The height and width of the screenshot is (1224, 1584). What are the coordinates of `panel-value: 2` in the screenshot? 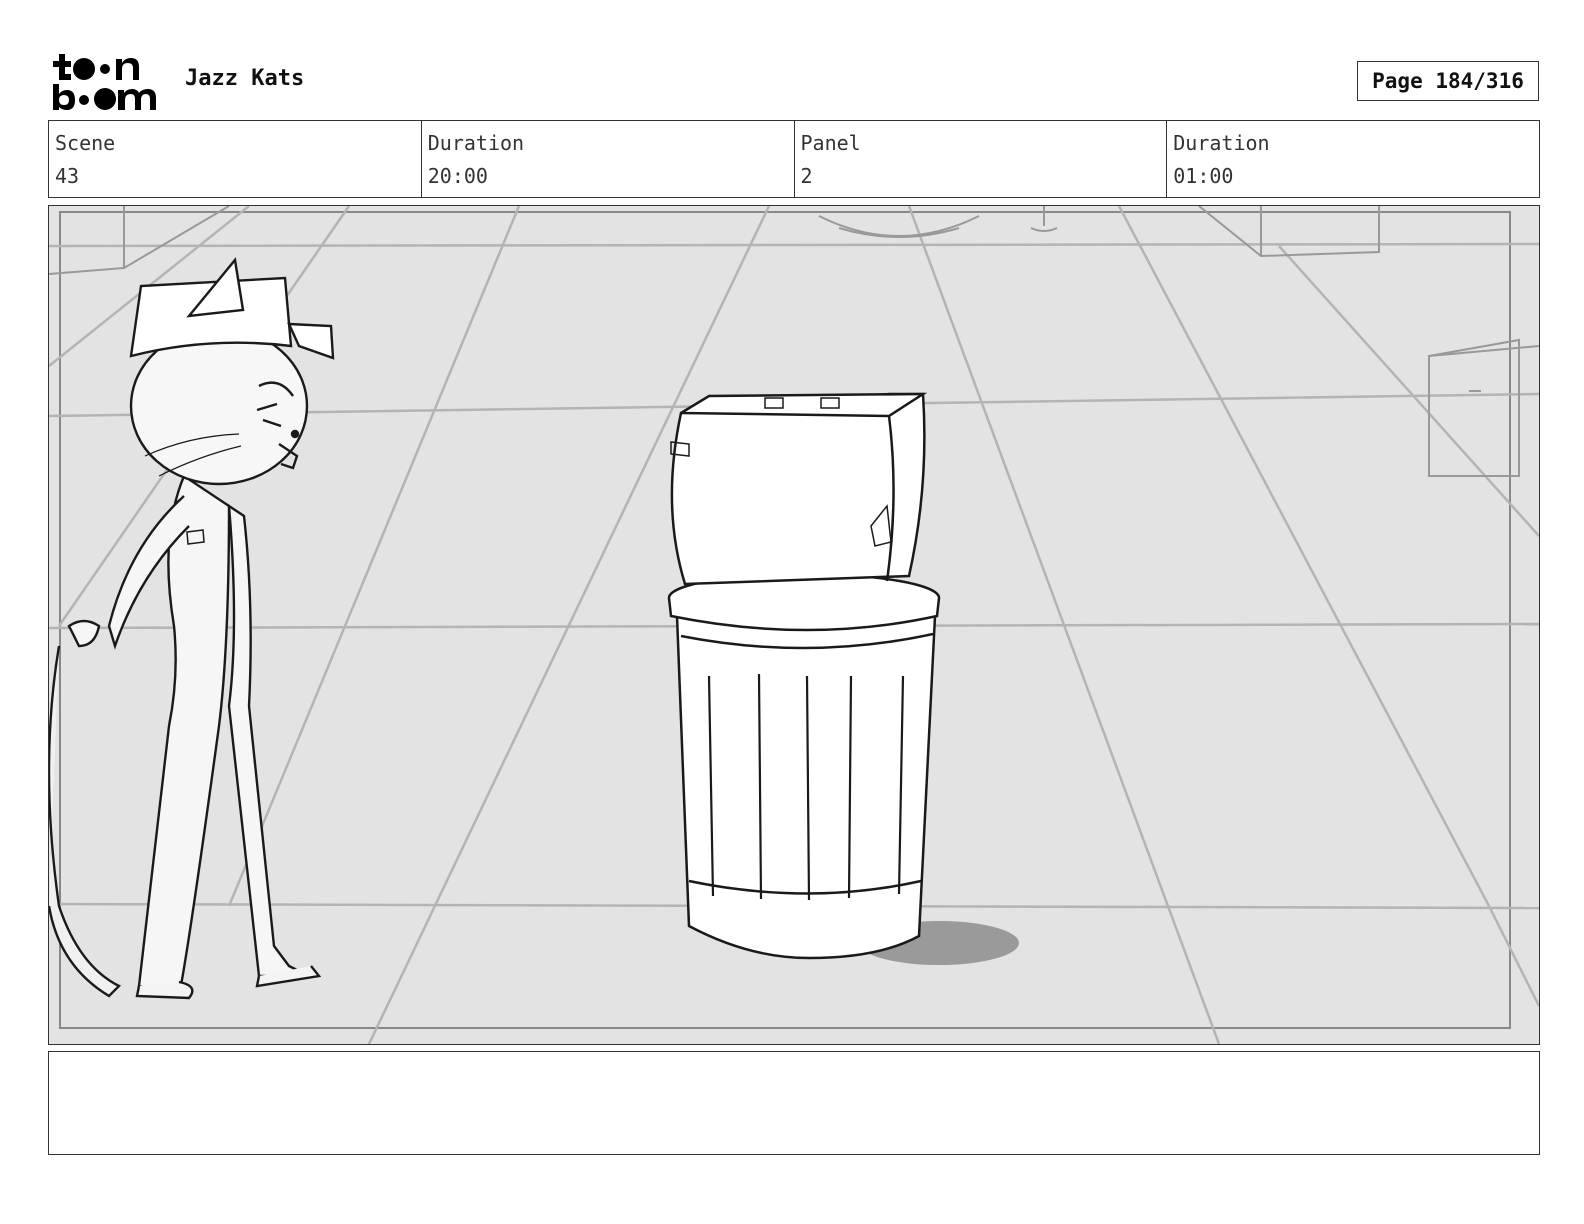 It's located at (806, 176).